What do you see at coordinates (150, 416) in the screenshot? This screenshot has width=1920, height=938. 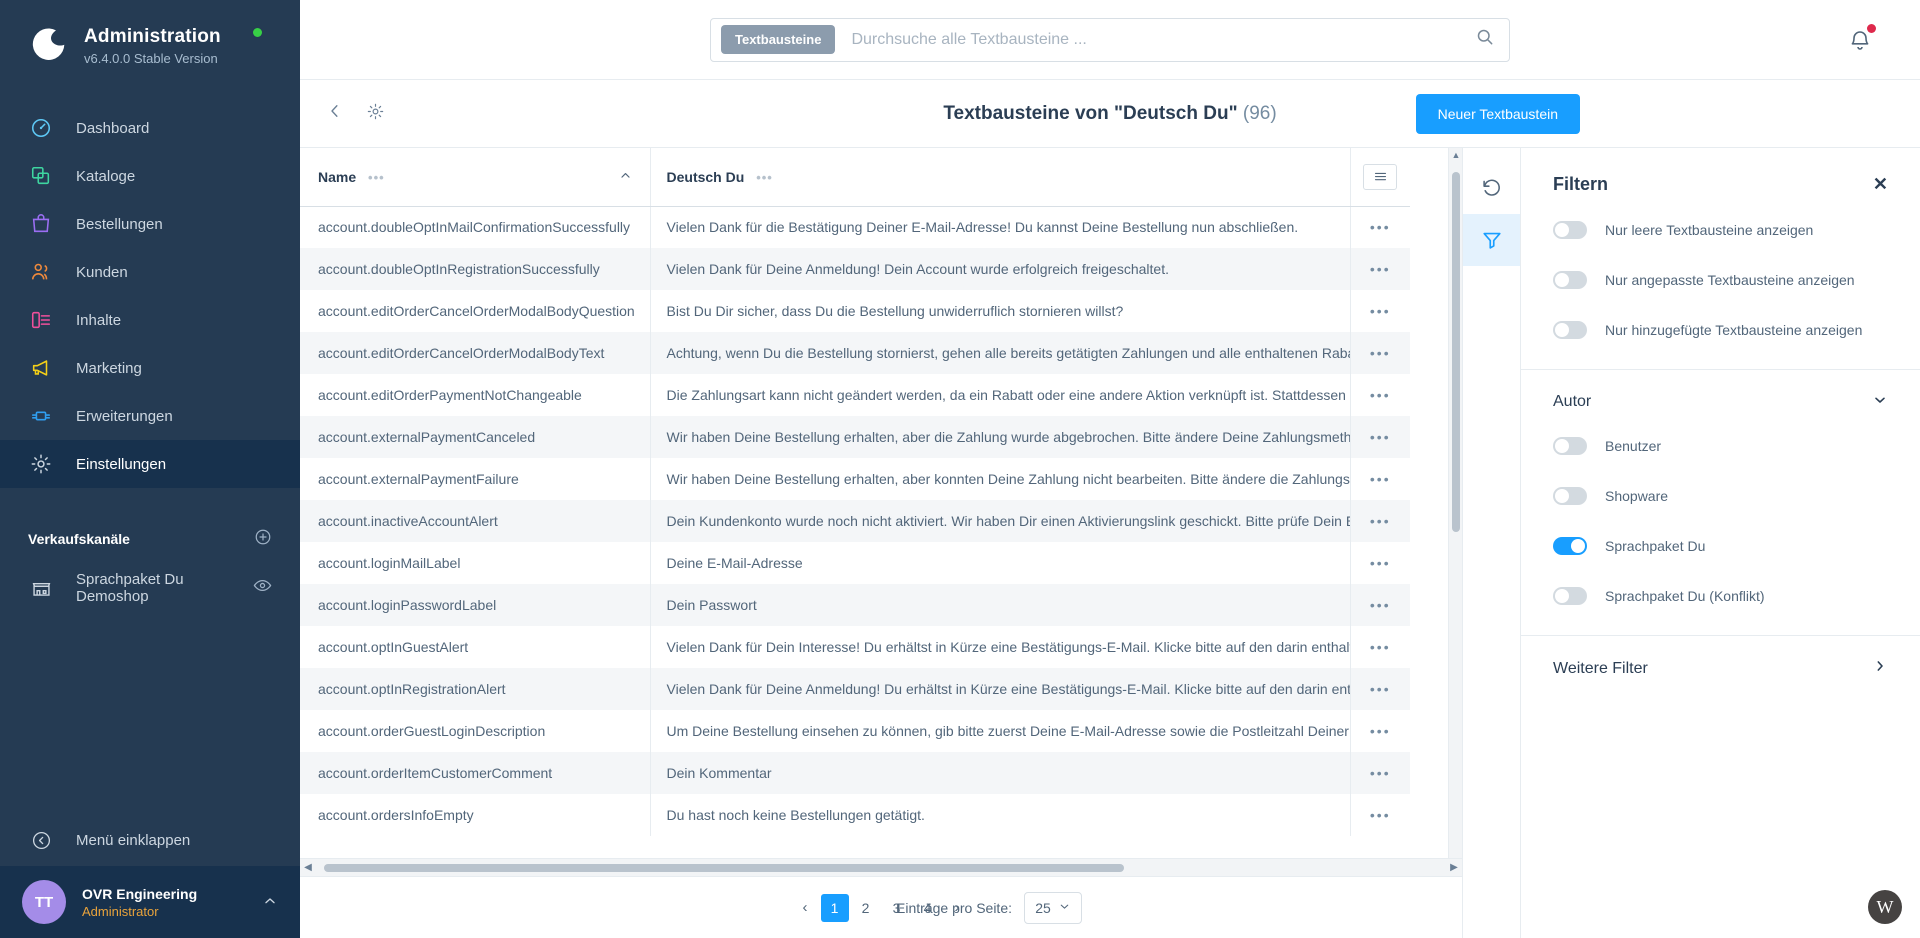 I see `sidebar-item-erweiterungen: Erweiterungen` at bounding box center [150, 416].